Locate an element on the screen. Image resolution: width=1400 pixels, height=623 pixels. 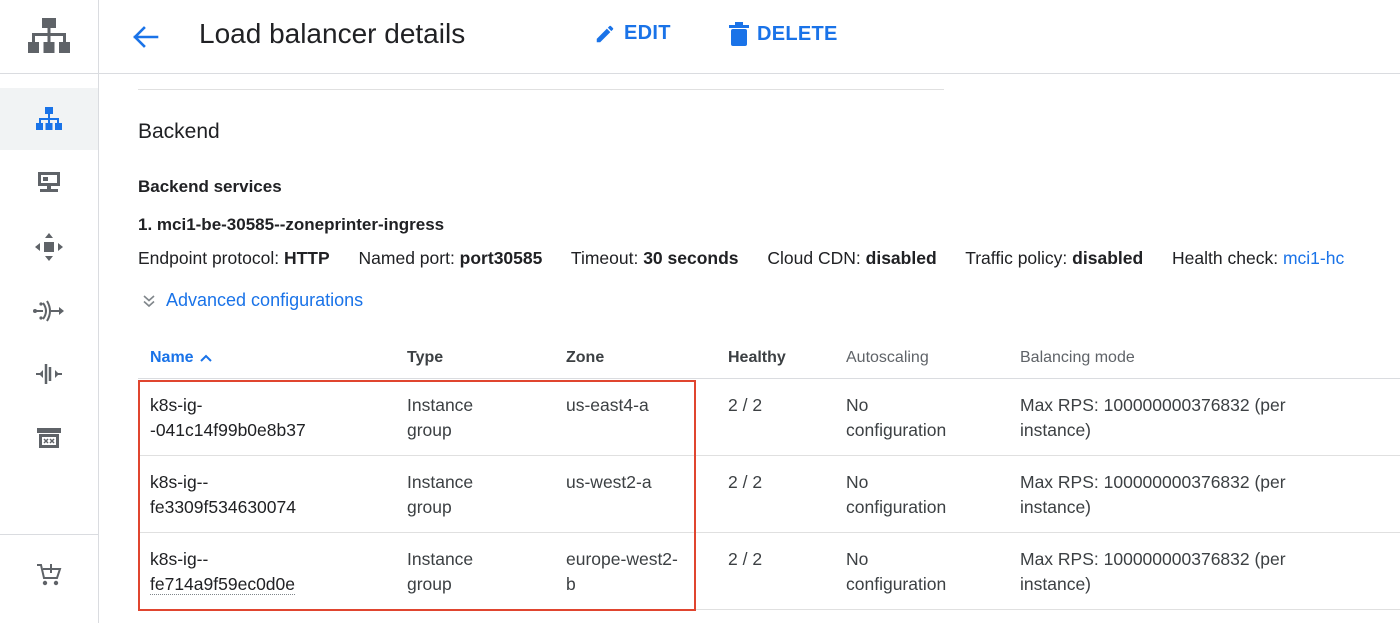
backend-service-name: 1. mci1-be-30585--zoneprinter-ingress is located at coordinates (291, 224).